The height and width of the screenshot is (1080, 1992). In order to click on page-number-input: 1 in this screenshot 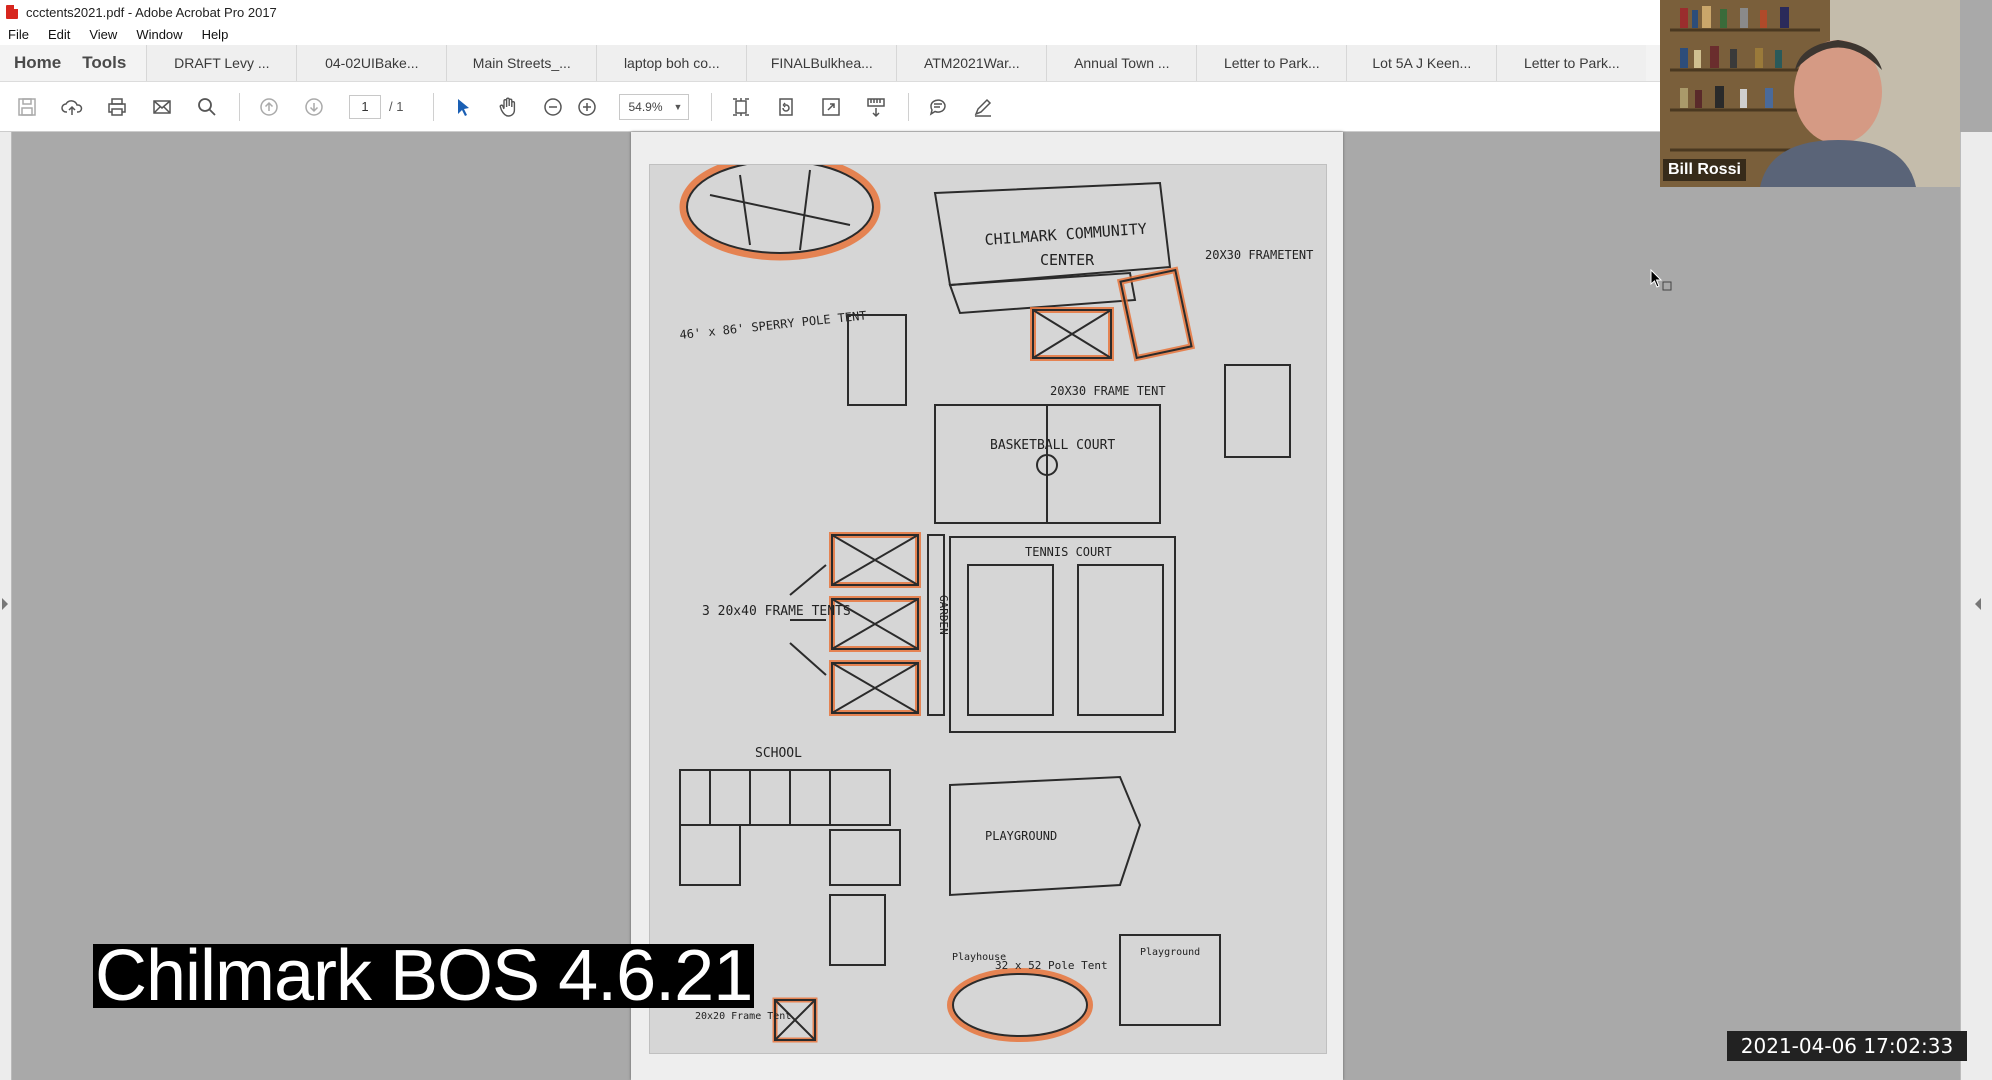, I will do `click(365, 106)`.